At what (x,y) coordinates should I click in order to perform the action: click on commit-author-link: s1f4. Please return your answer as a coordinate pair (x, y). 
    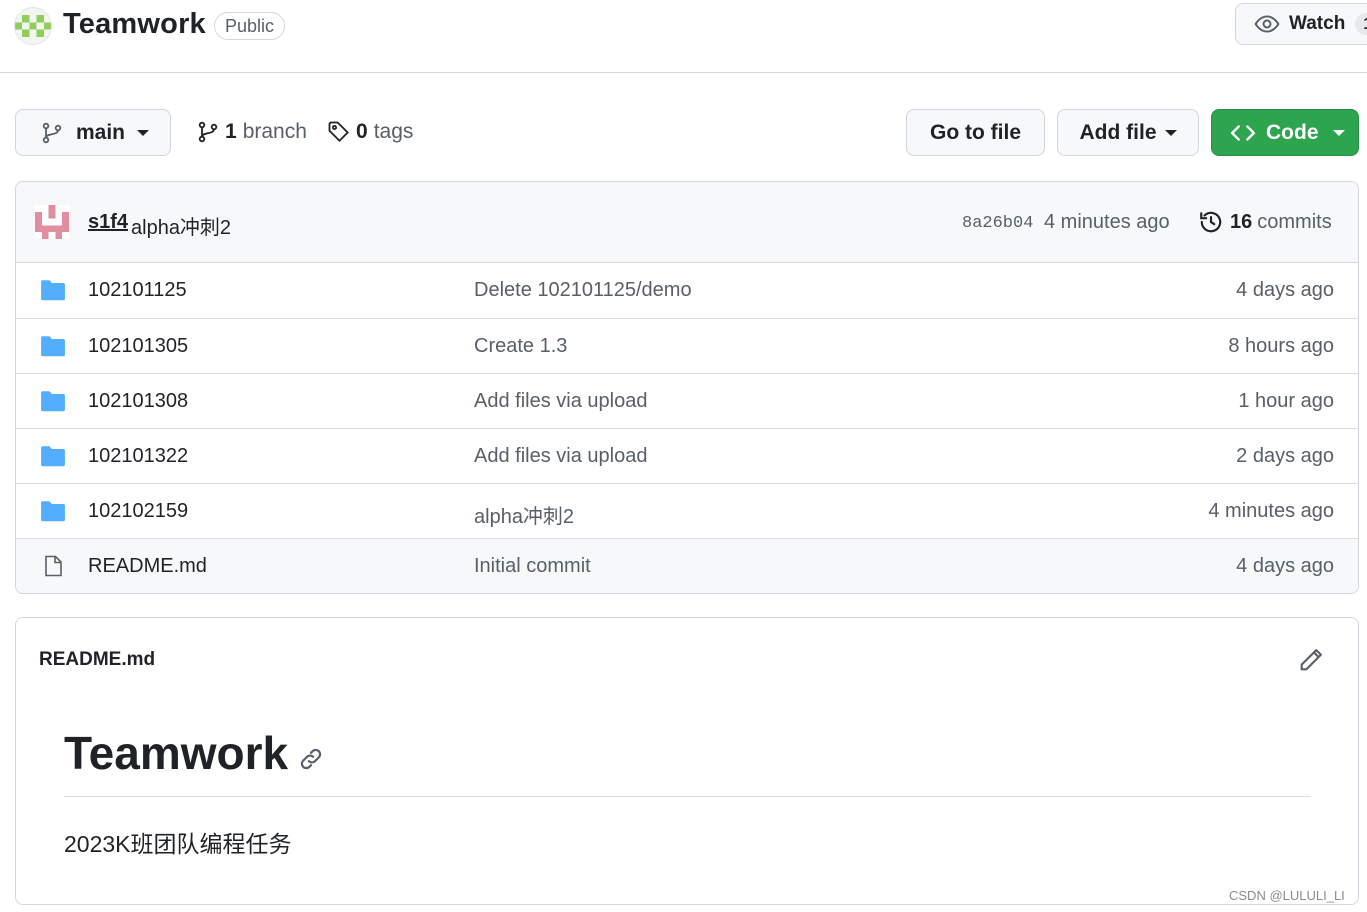
    Looking at the image, I should click on (108, 222).